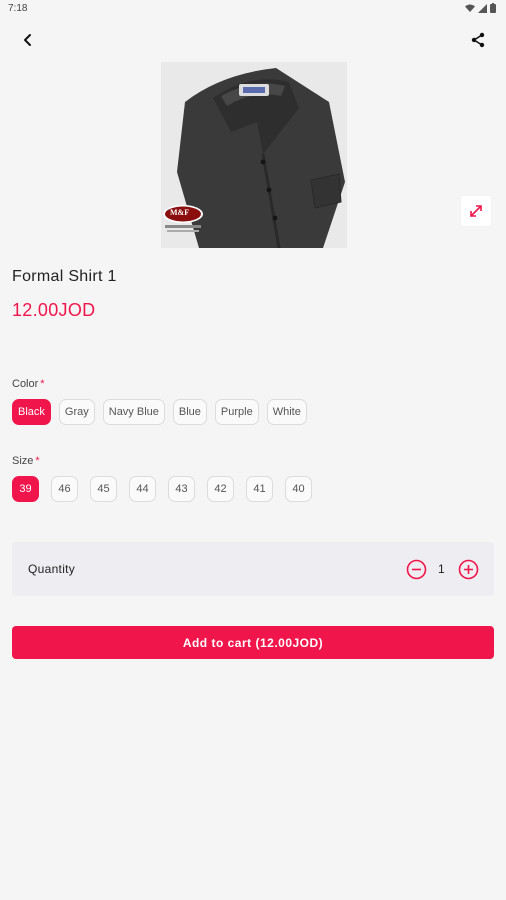  I want to click on status-icons, so click(480, 8).